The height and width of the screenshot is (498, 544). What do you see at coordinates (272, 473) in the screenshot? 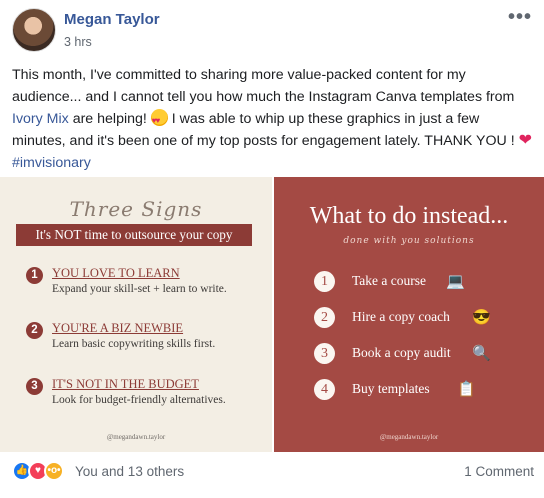
I see `post-footer: 👍 ♥ •o• You and 13 others 1 Comment` at bounding box center [272, 473].